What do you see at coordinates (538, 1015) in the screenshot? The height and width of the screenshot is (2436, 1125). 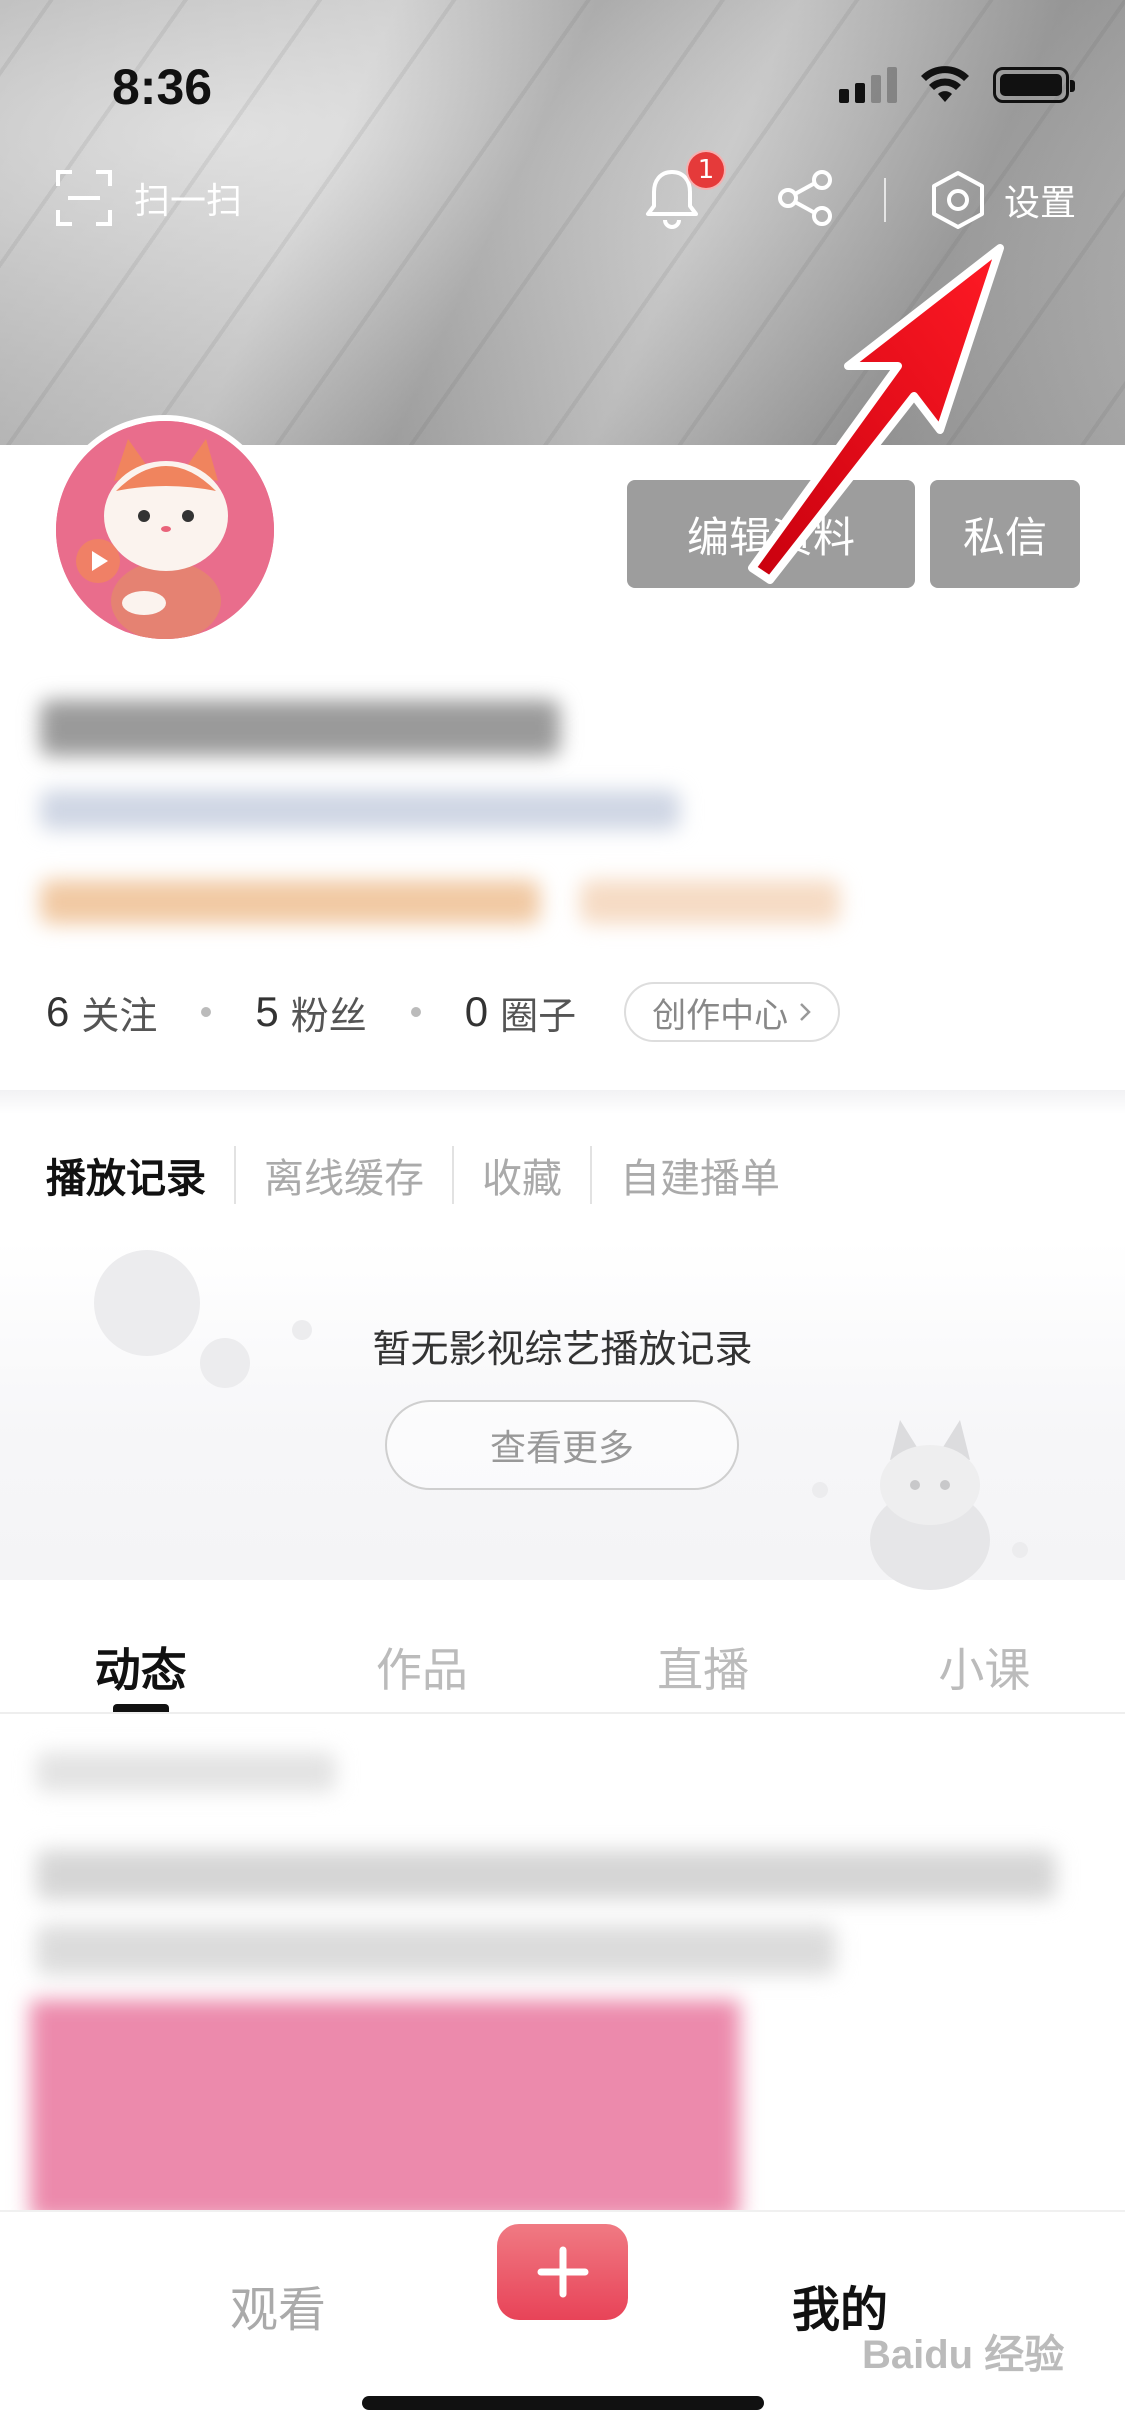 I see `circles-label: 圈子` at bounding box center [538, 1015].